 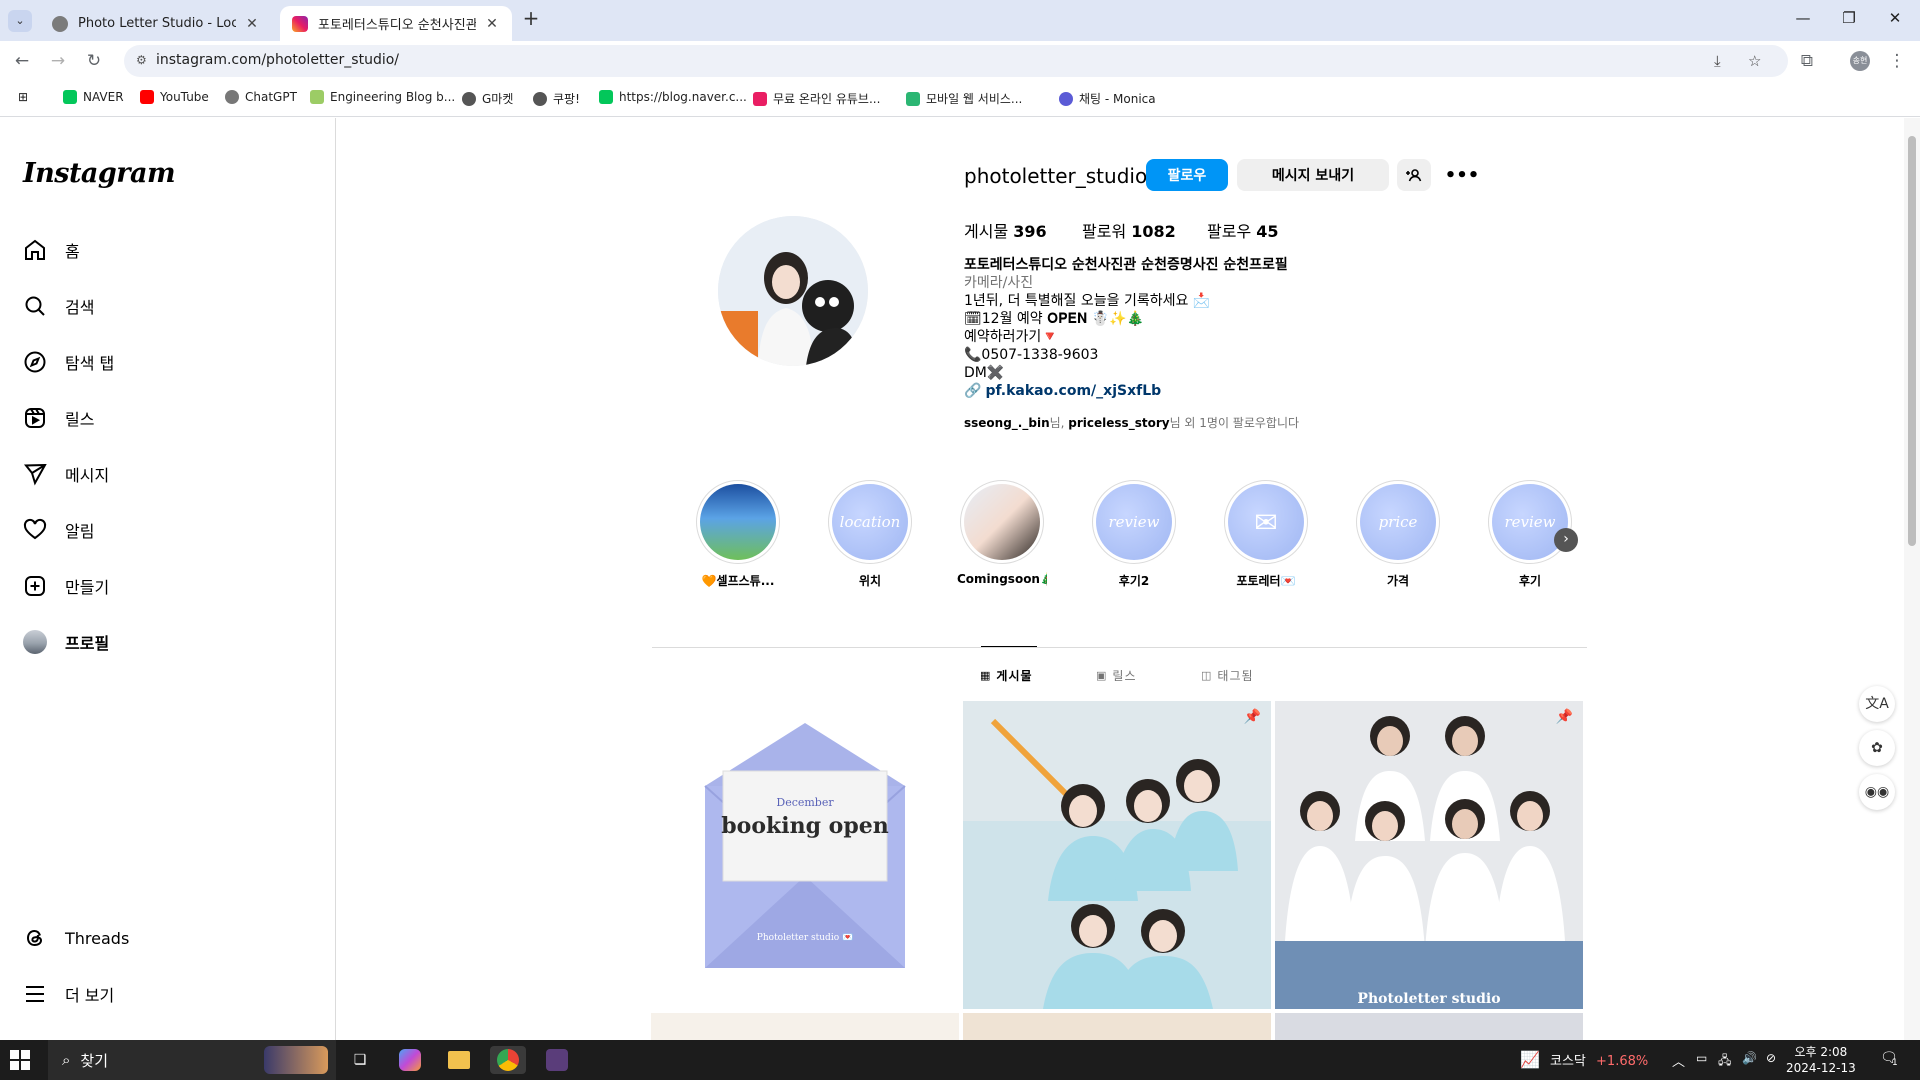 I want to click on address-bar: ⚙ instagram.com/photoletter_studio/ ⤓ ☆, so click(x=956, y=61).